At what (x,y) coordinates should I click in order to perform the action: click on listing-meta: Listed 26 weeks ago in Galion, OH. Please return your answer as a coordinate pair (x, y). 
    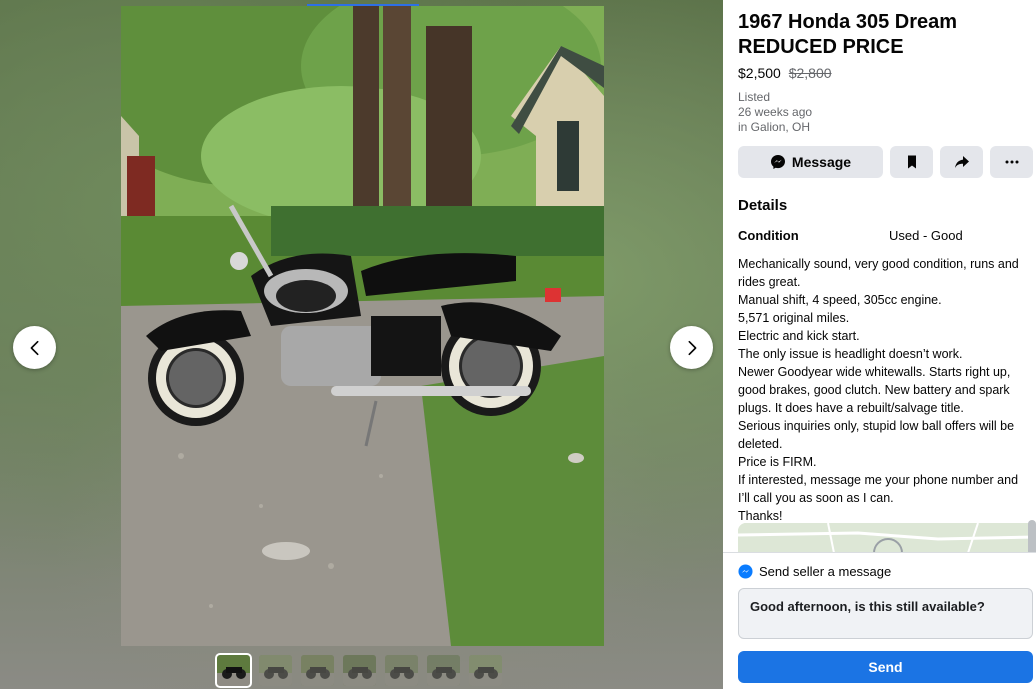
    Looking at the image, I should click on (887, 112).